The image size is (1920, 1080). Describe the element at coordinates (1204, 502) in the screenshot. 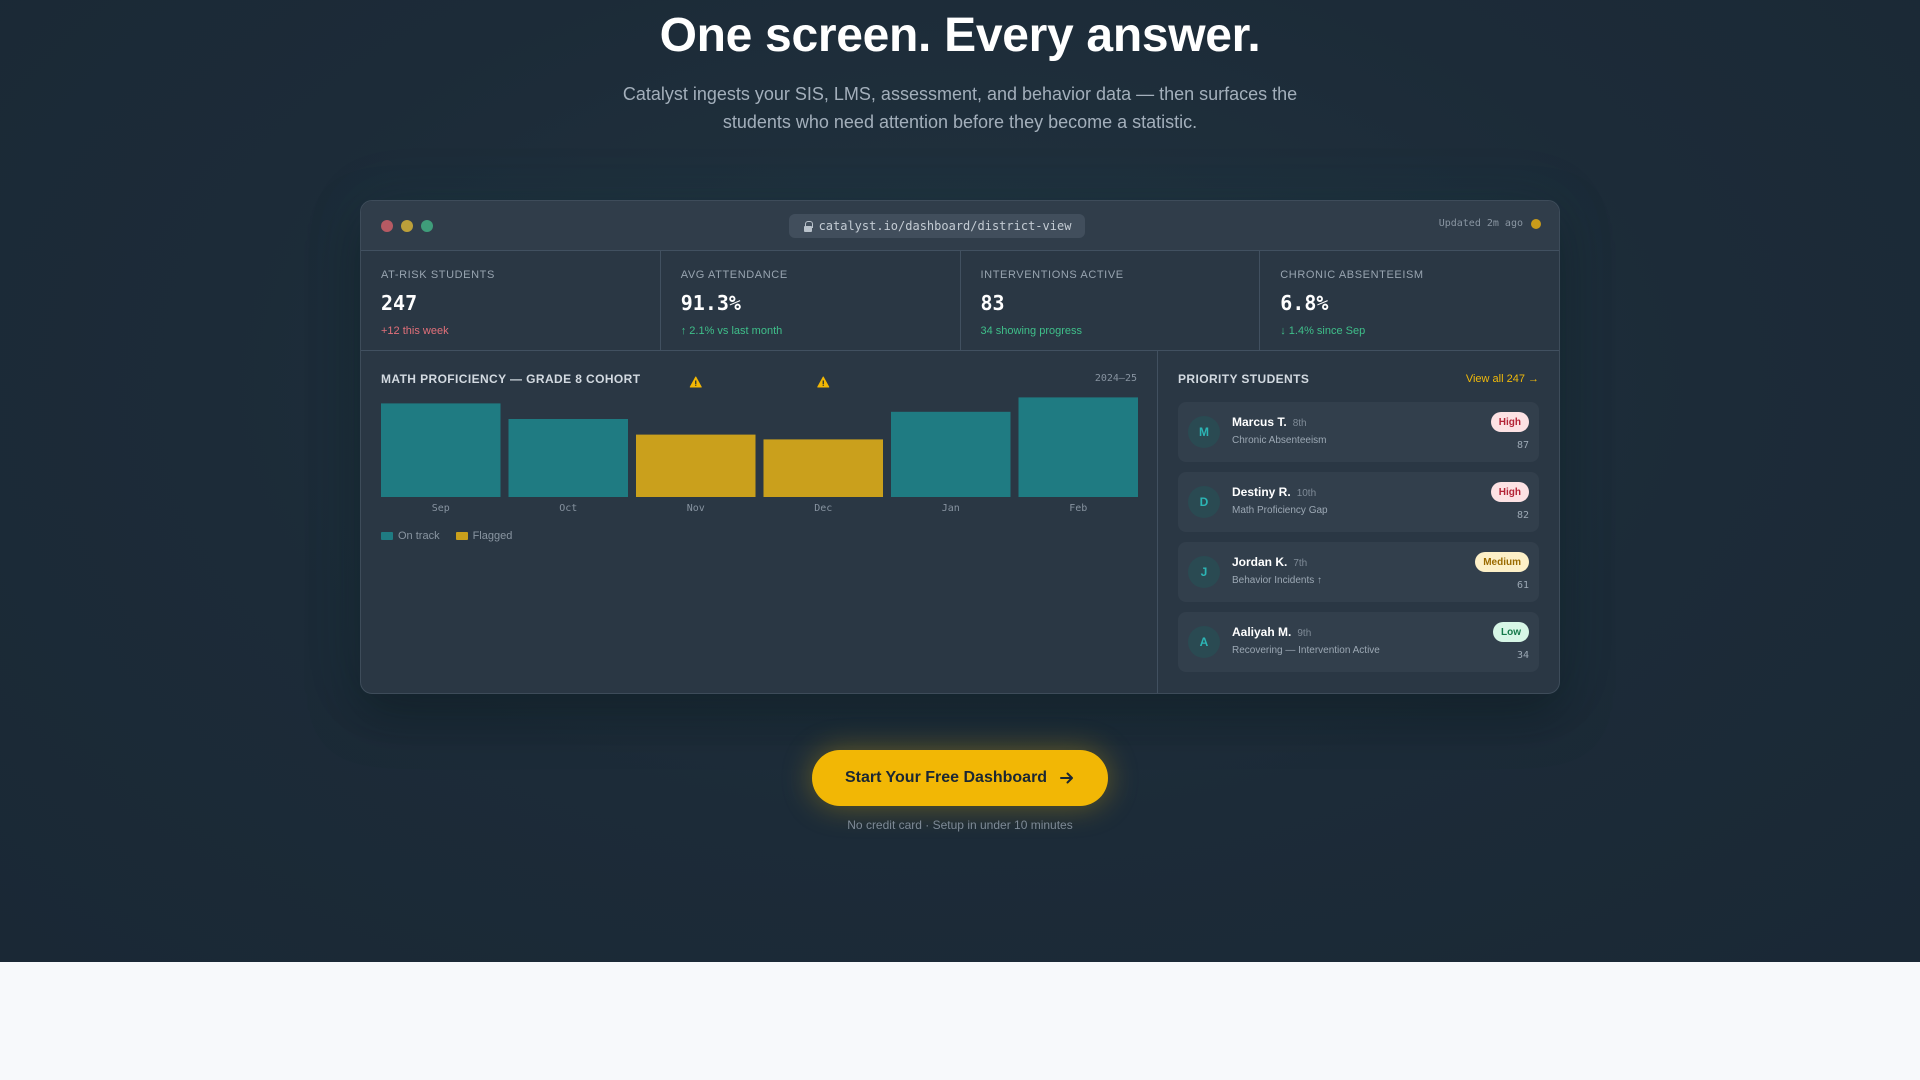

I see `avatar: D` at that location.